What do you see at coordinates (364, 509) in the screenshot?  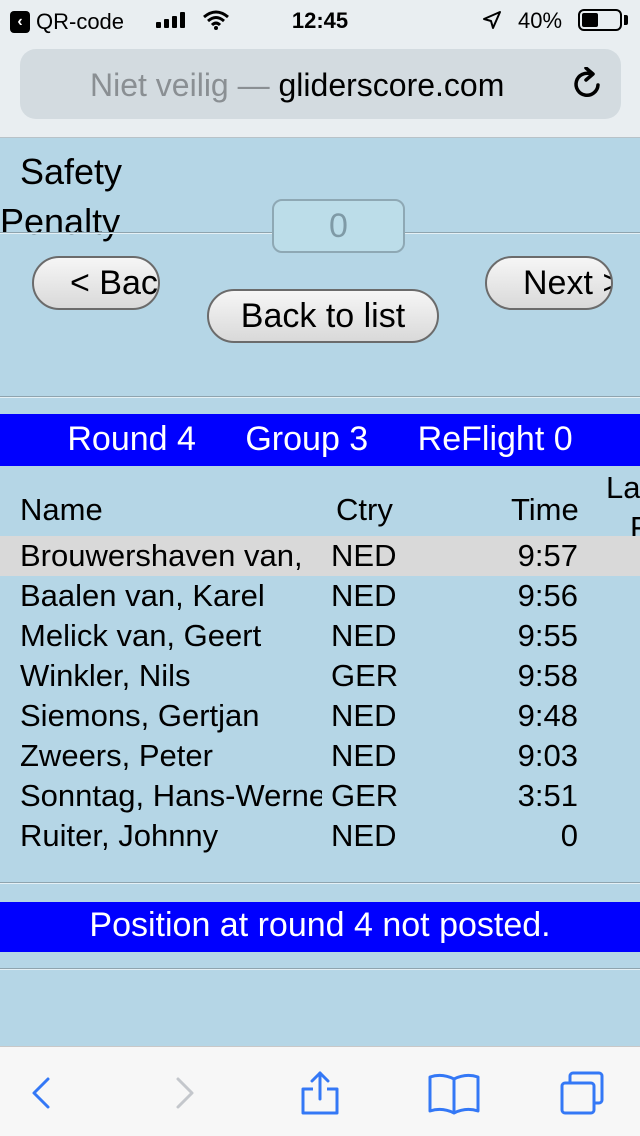 I see `header-ctry: Ctry` at bounding box center [364, 509].